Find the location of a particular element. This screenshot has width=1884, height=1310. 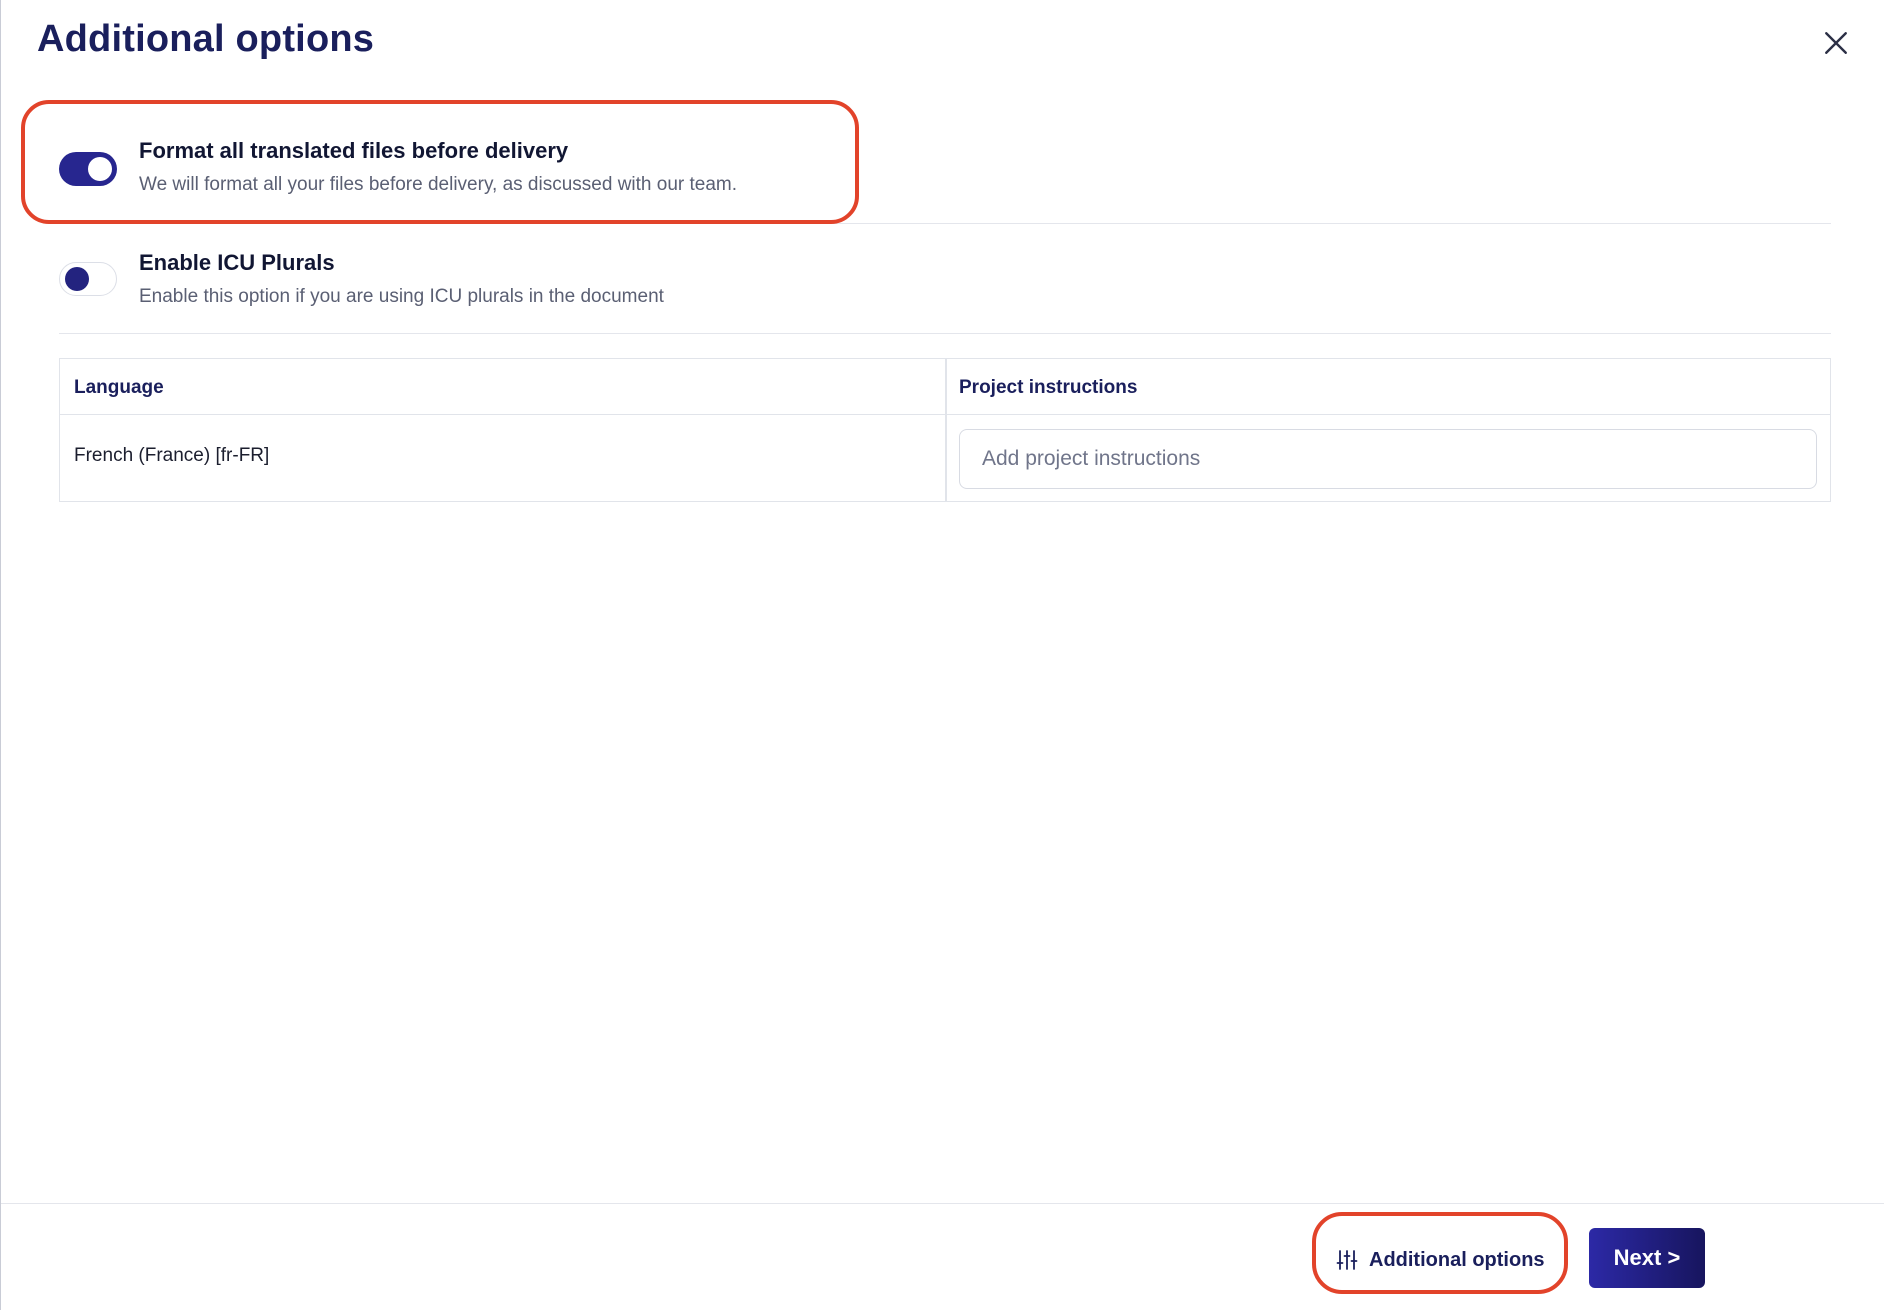

option-title: Enable ICU Plurals is located at coordinates (237, 262).